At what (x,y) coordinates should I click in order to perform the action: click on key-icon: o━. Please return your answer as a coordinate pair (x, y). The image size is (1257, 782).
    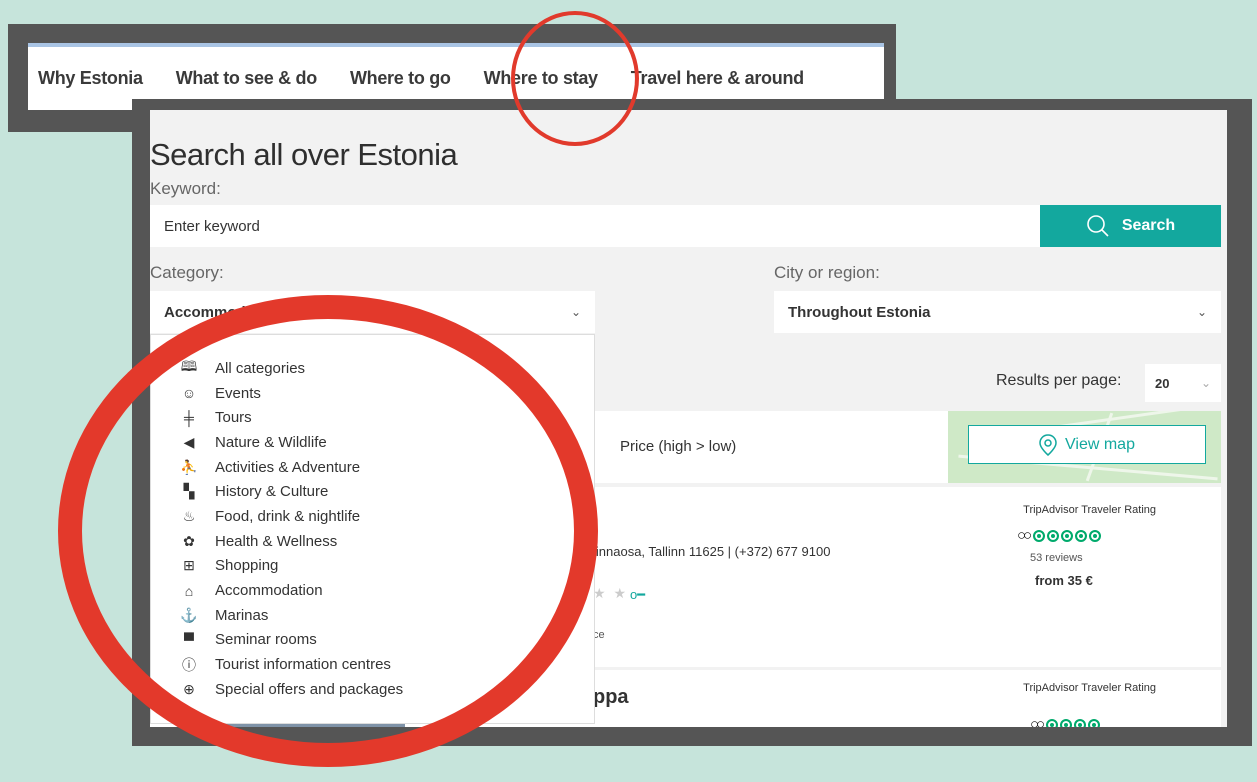
    Looking at the image, I should click on (638, 594).